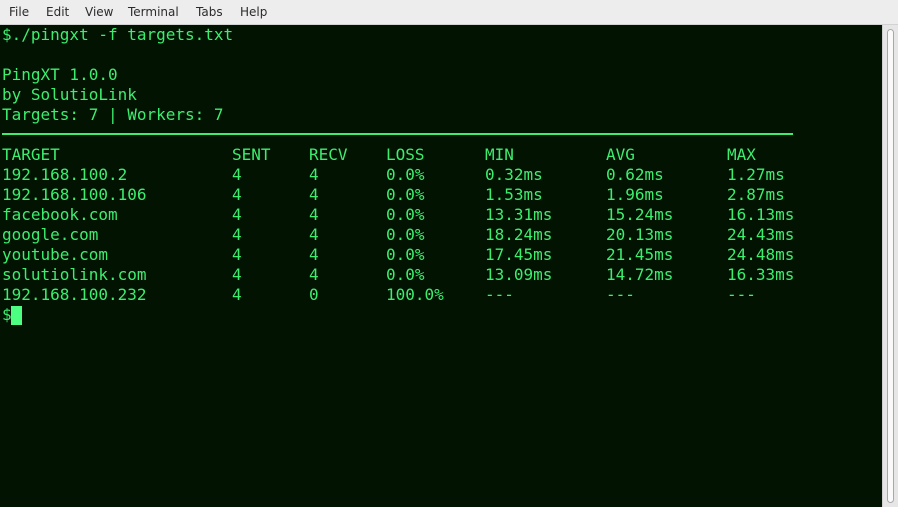 The image size is (898, 507). Describe the element at coordinates (640, 254) in the screenshot. I see `cell-avg: 21.45ms` at that location.